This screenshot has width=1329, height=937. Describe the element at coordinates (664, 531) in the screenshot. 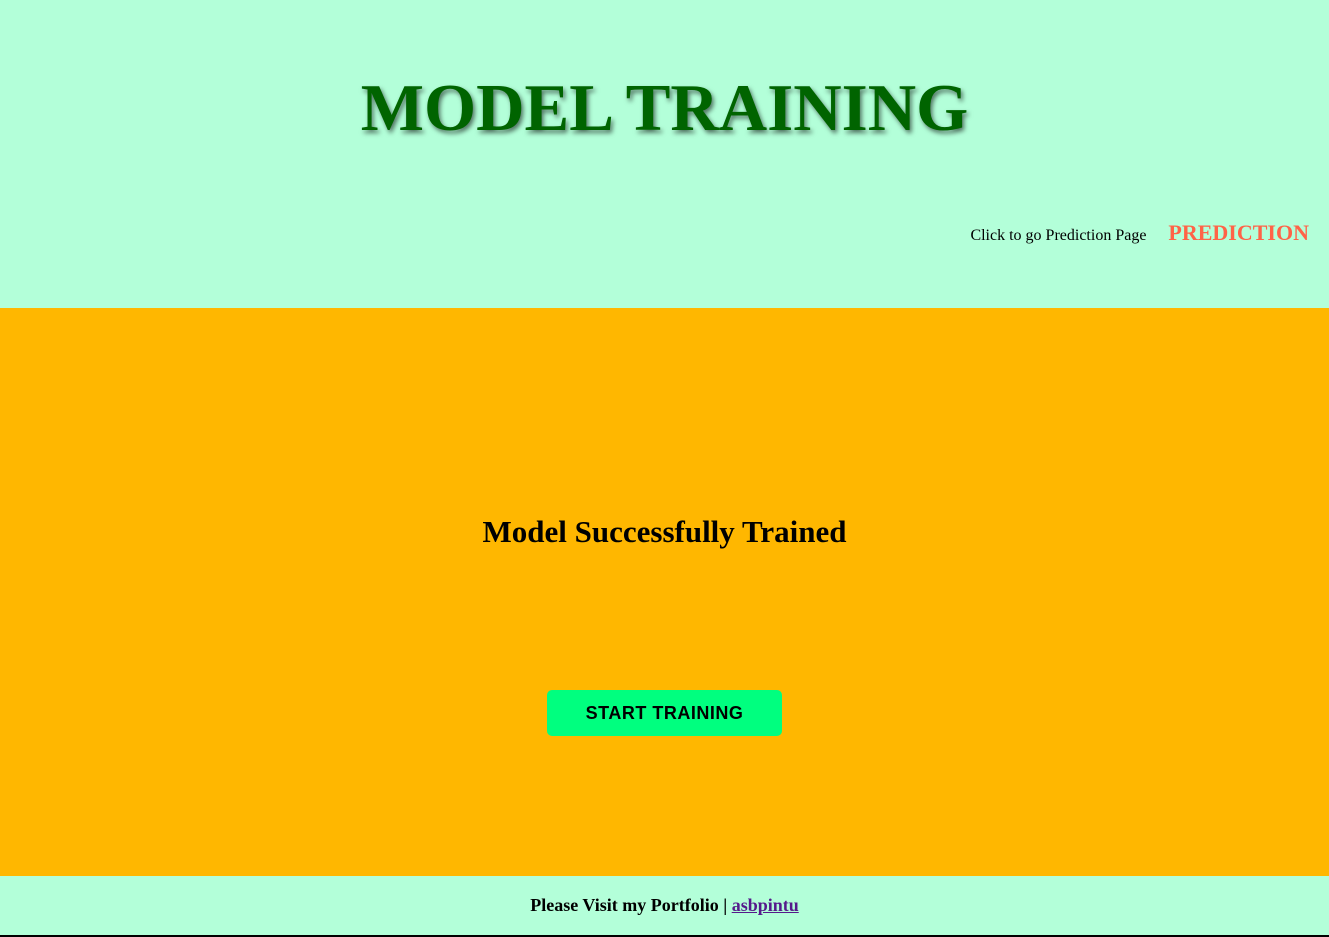

I see `status-message: Model Successfully Trained` at that location.